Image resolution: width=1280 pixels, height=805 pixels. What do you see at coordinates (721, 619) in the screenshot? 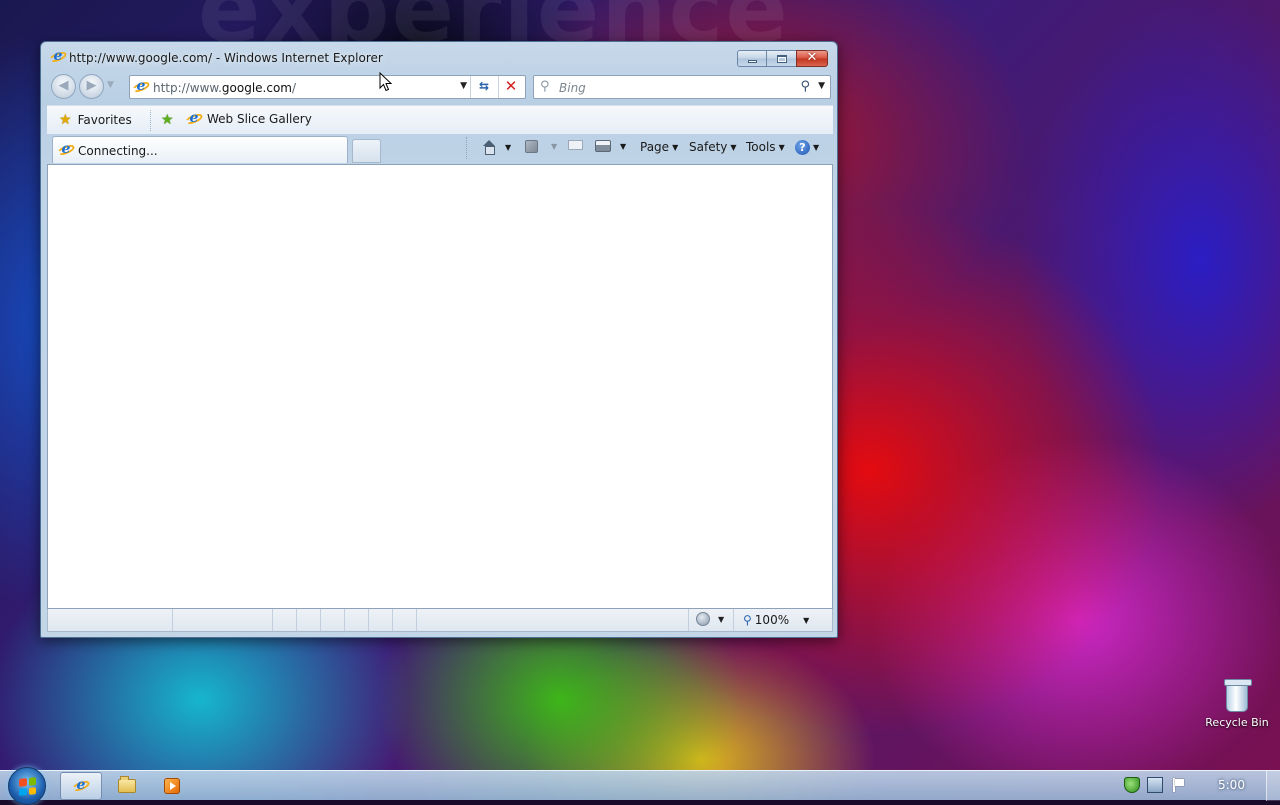
I see `zone-dropdown-icon: ▼` at bounding box center [721, 619].